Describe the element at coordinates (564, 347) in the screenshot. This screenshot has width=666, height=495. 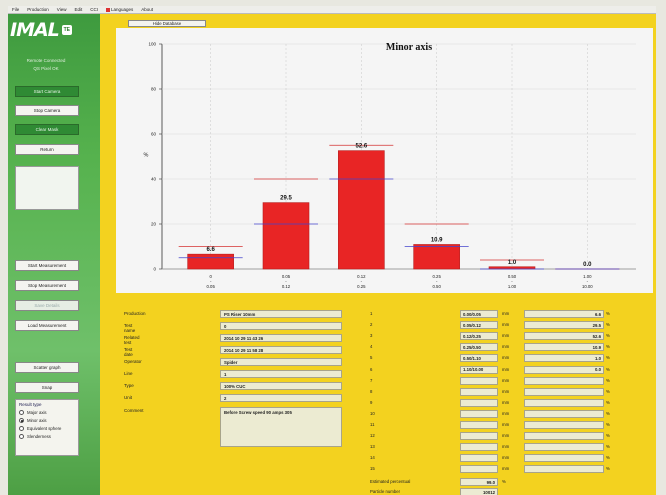
I see `range-percent-field: 10.9` at that location.